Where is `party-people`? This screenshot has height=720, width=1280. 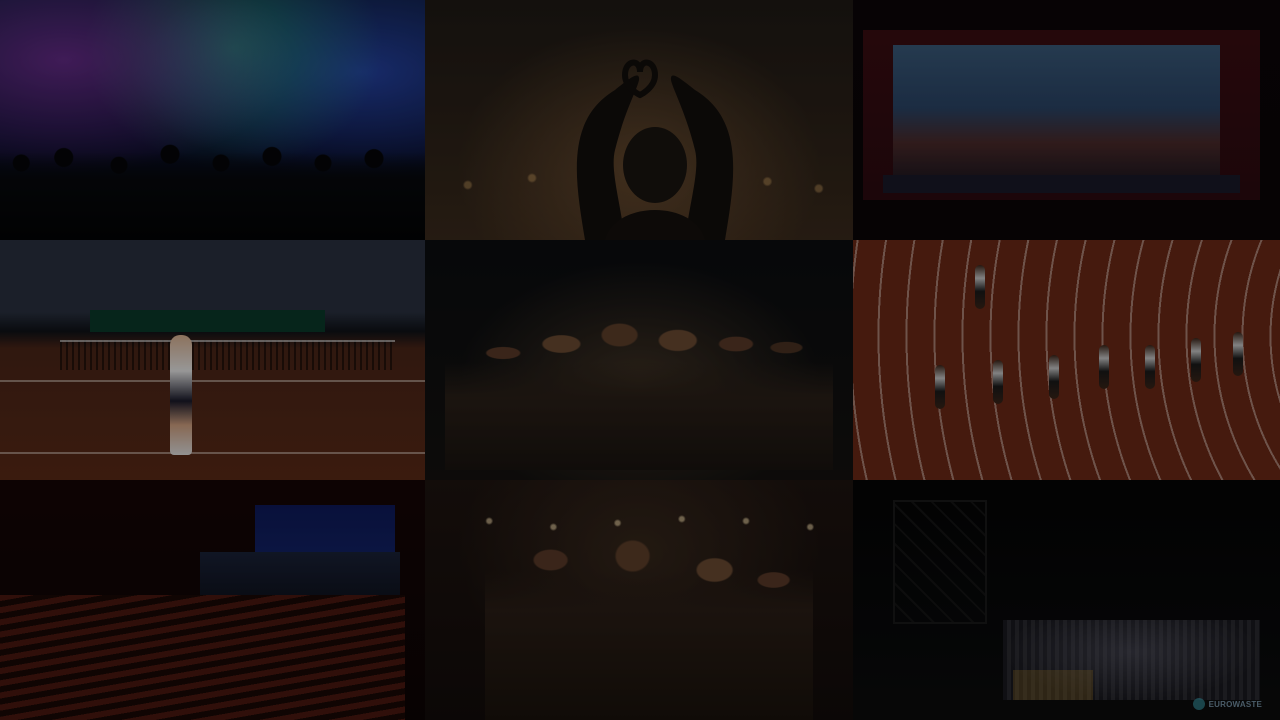 party-people is located at coordinates (649, 620).